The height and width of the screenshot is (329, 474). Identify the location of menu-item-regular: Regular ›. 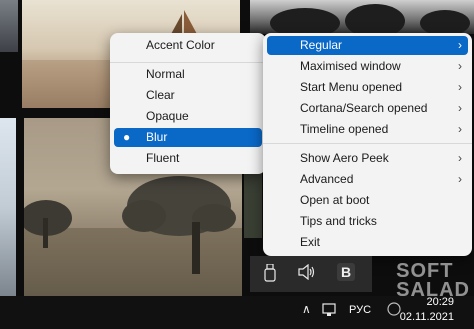
(367, 45).